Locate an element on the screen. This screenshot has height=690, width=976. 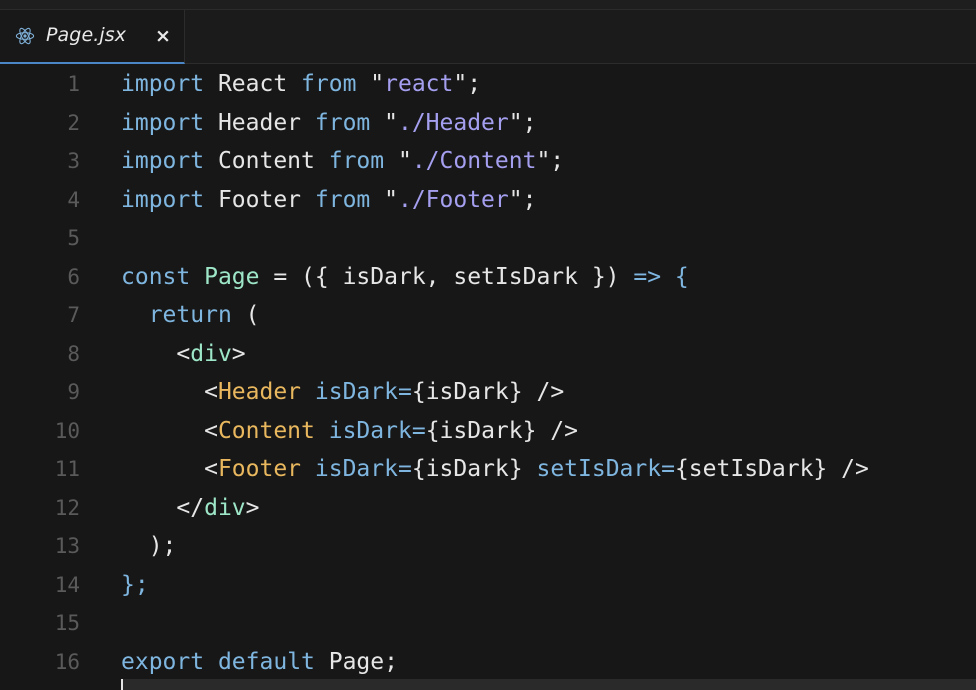
code-token: Page; is located at coordinates (356, 661).